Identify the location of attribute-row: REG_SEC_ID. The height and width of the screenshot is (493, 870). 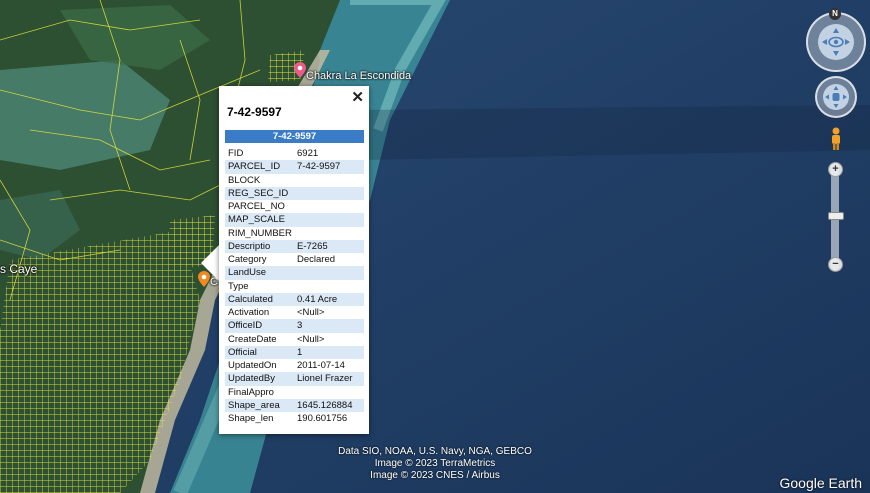
(294, 193).